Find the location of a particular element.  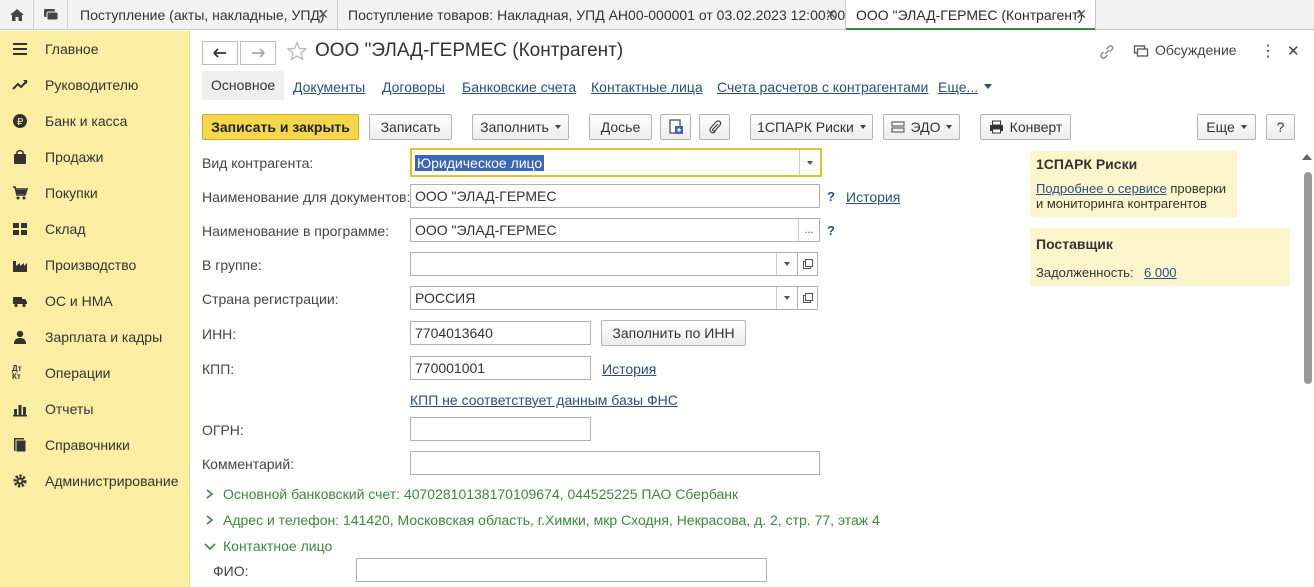

link-icon is located at coordinates (1107, 52).